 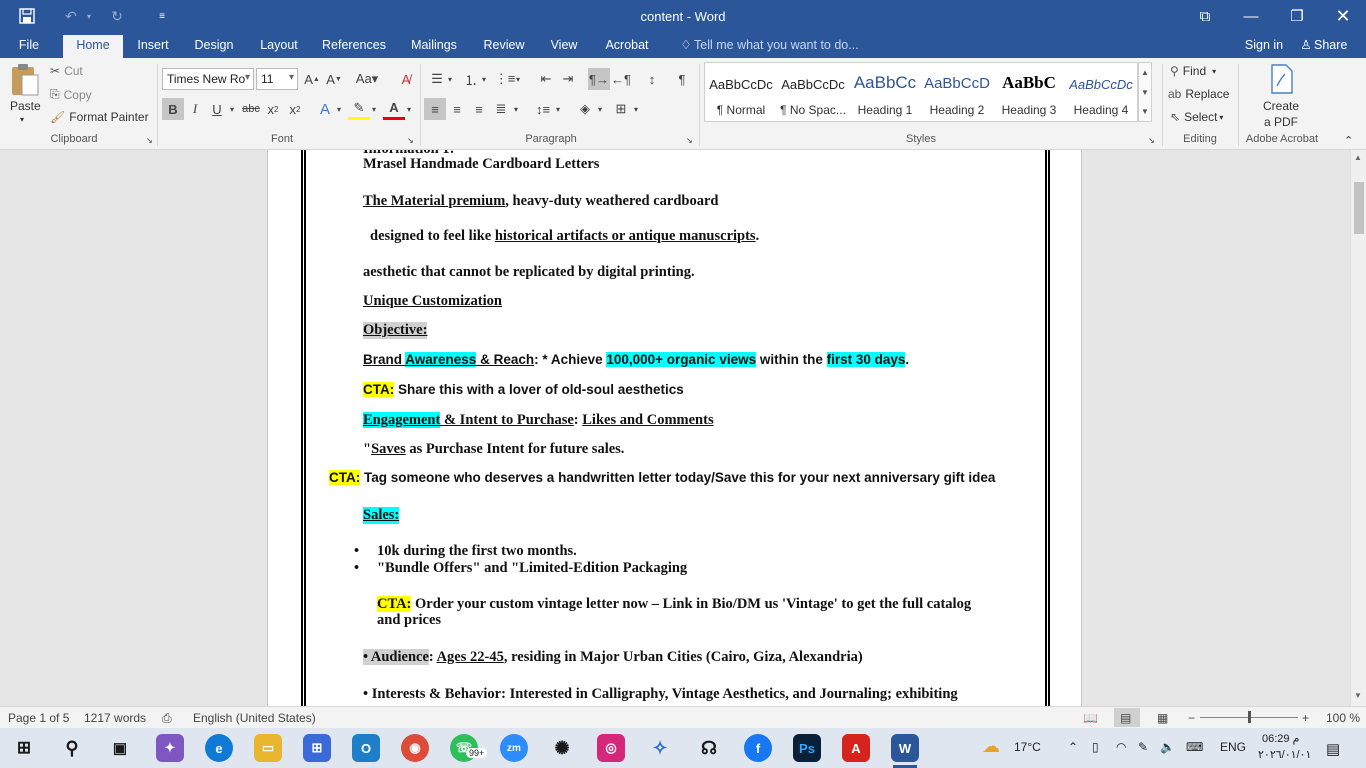 What do you see at coordinates (295, 109) in the screenshot?
I see `superscript-icon: x2` at bounding box center [295, 109].